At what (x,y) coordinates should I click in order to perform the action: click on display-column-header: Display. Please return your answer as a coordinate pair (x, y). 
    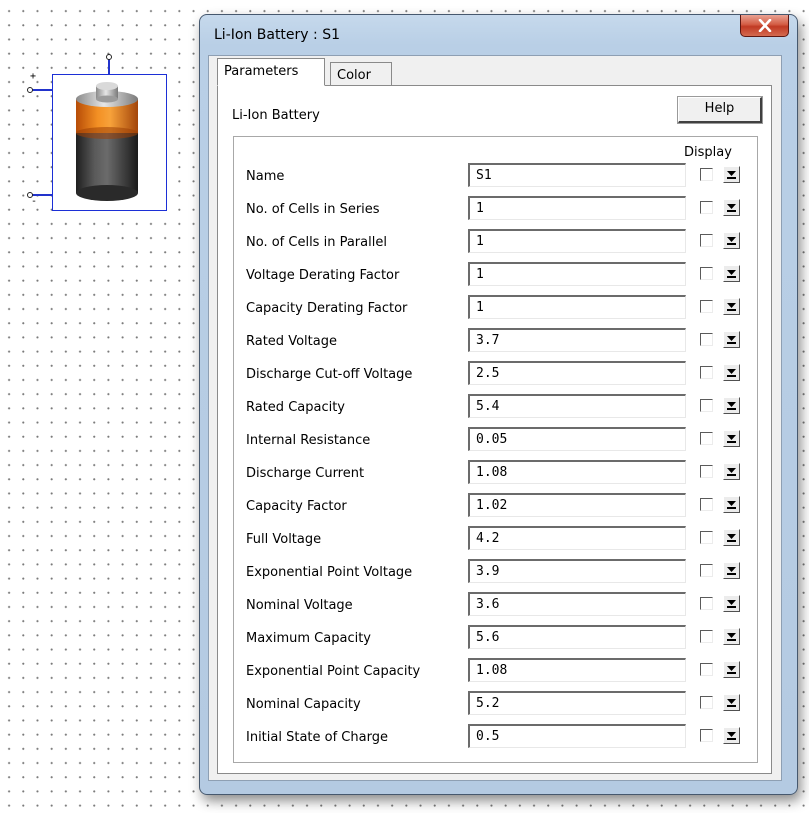
    Looking at the image, I should click on (708, 152).